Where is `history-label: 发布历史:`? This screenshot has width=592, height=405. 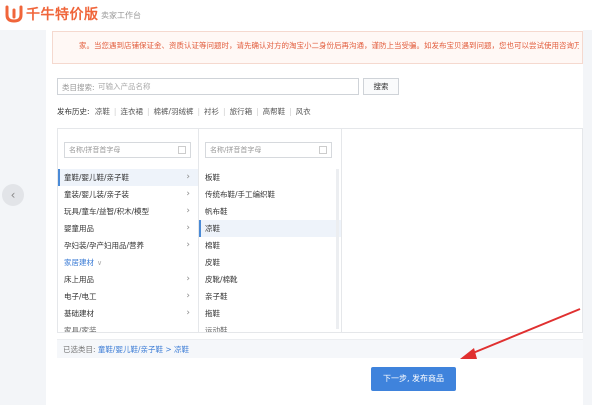
history-label: 发布历史: is located at coordinates (73, 111).